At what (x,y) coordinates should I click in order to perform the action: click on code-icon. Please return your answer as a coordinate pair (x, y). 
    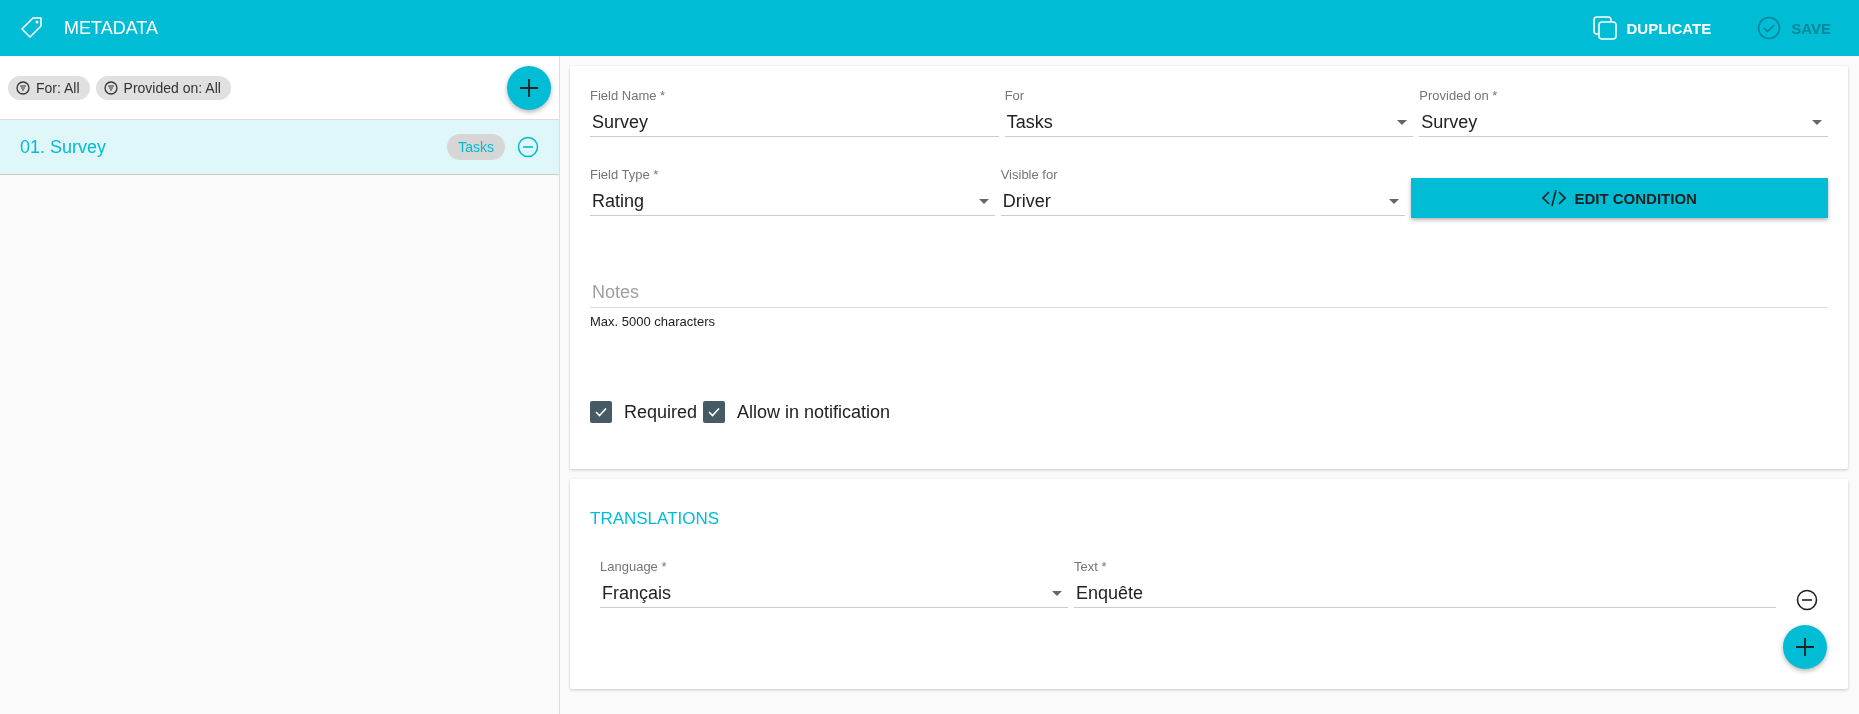
    Looking at the image, I should click on (1554, 198).